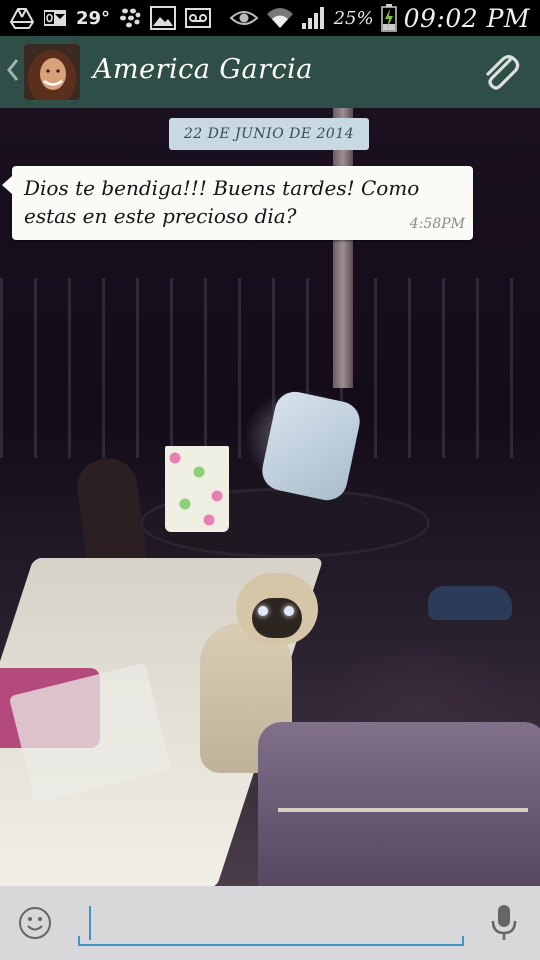 This screenshot has width=540, height=960. I want to click on text-caret, so click(90, 923).